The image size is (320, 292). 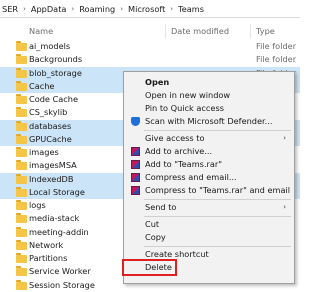 What do you see at coordinates (57, 191) in the screenshot?
I see `file-name: Local Storage` at bounding box center [57, 191].